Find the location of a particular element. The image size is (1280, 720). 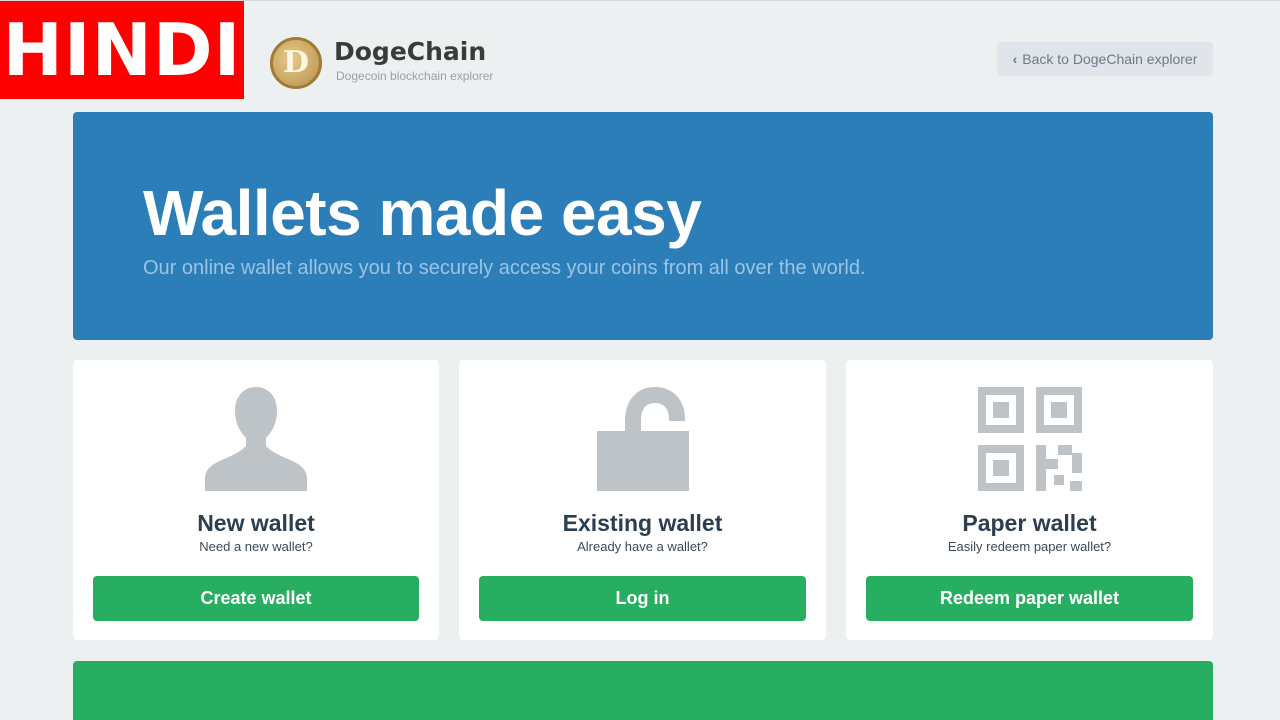

card-title: Existing wallet is located at coordinates (642, 523).